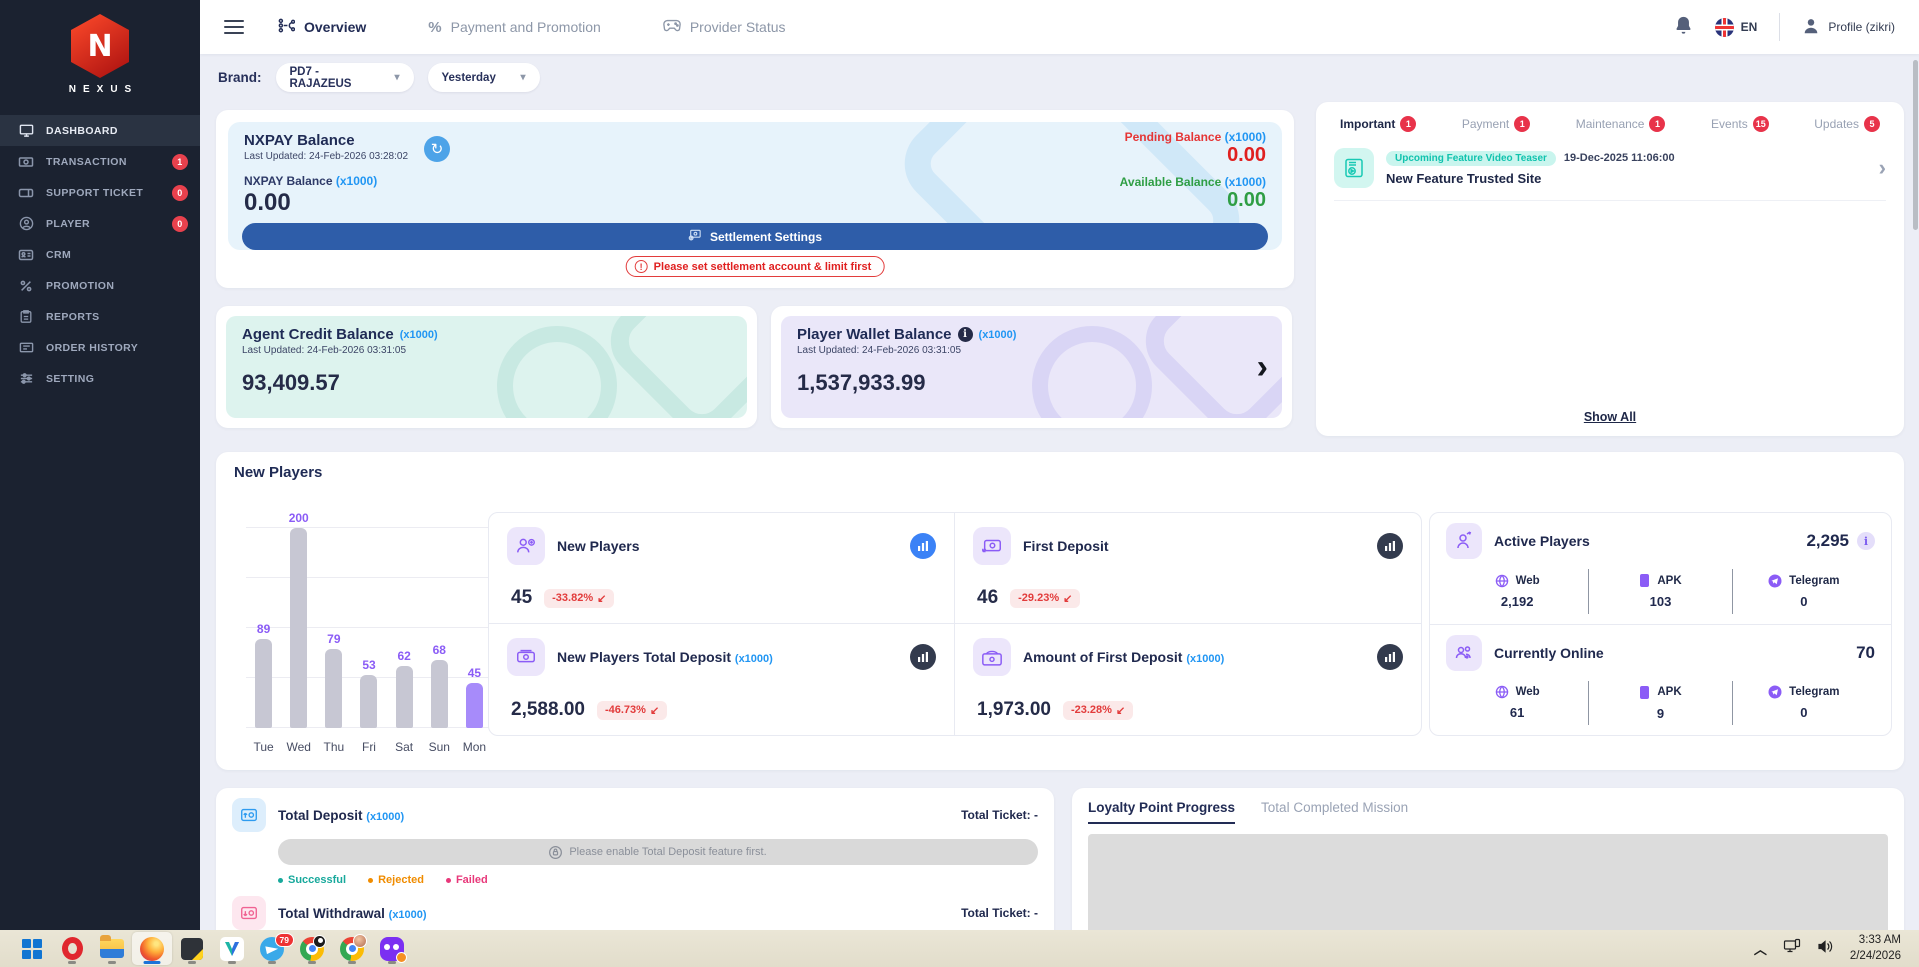 The width and height of the screenshot is (1919, 967). I want to click on taskbar-owl-app, so click(392, 948).